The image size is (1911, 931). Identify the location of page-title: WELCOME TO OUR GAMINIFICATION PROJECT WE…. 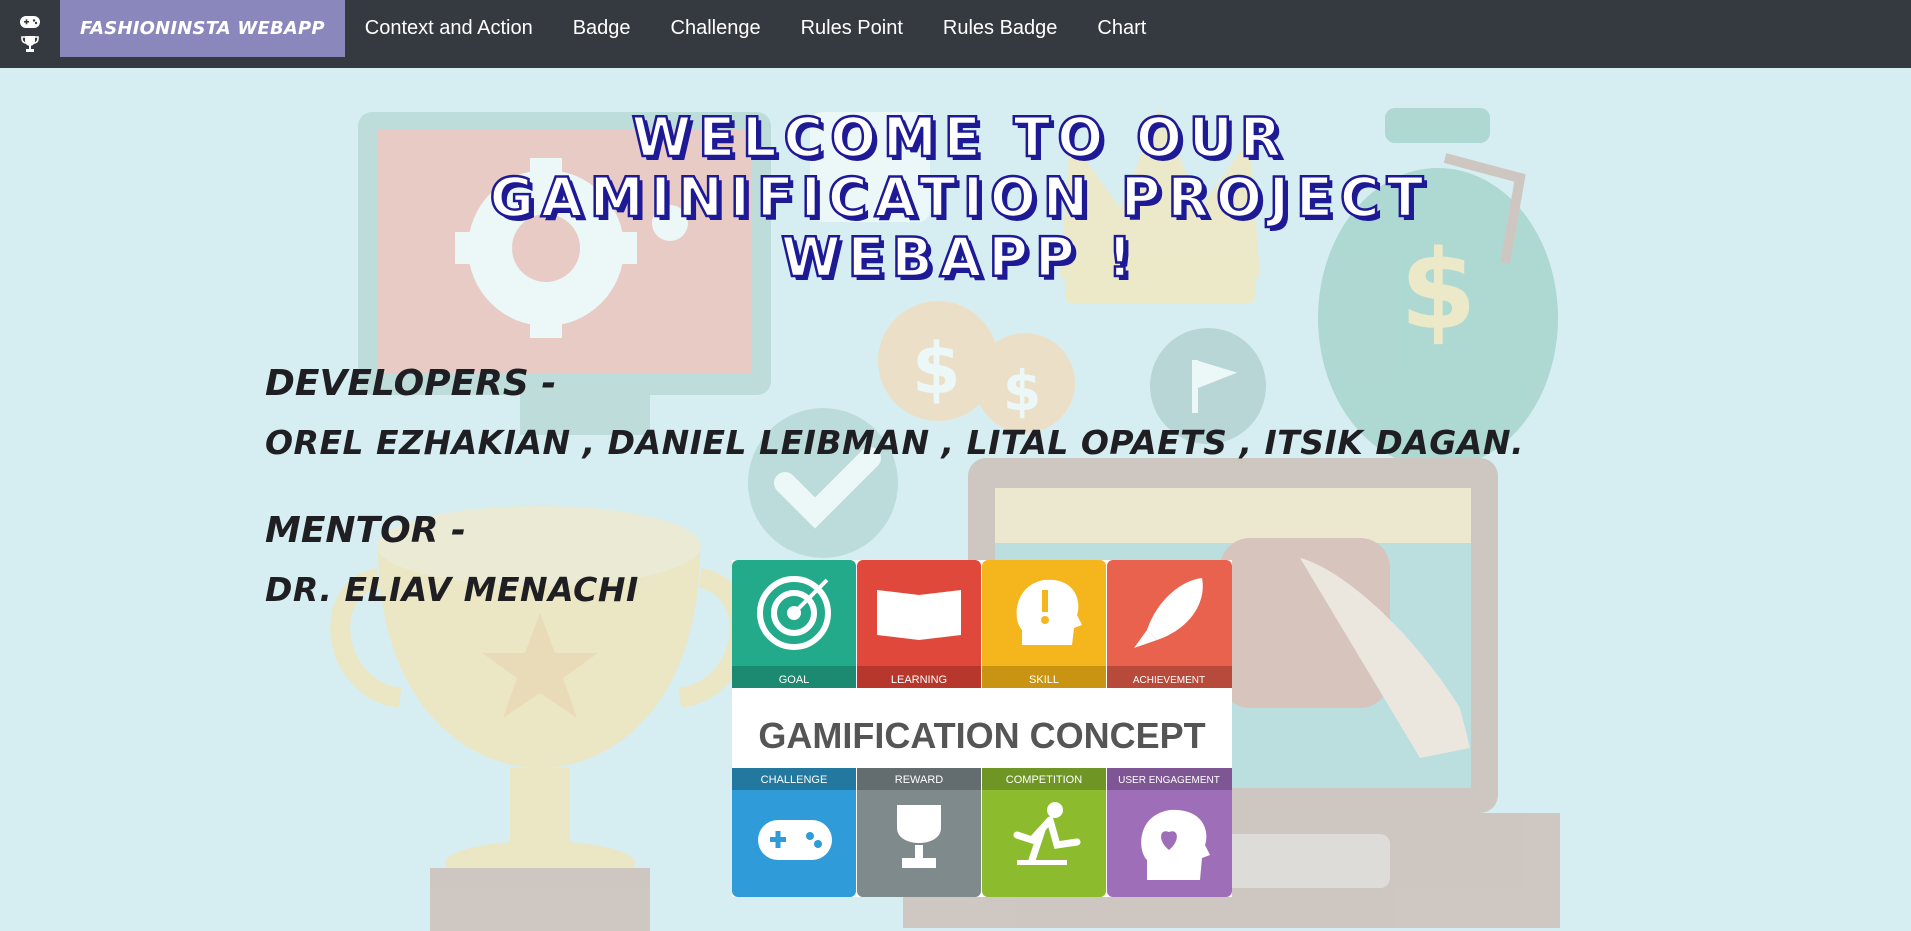
(960, 197).